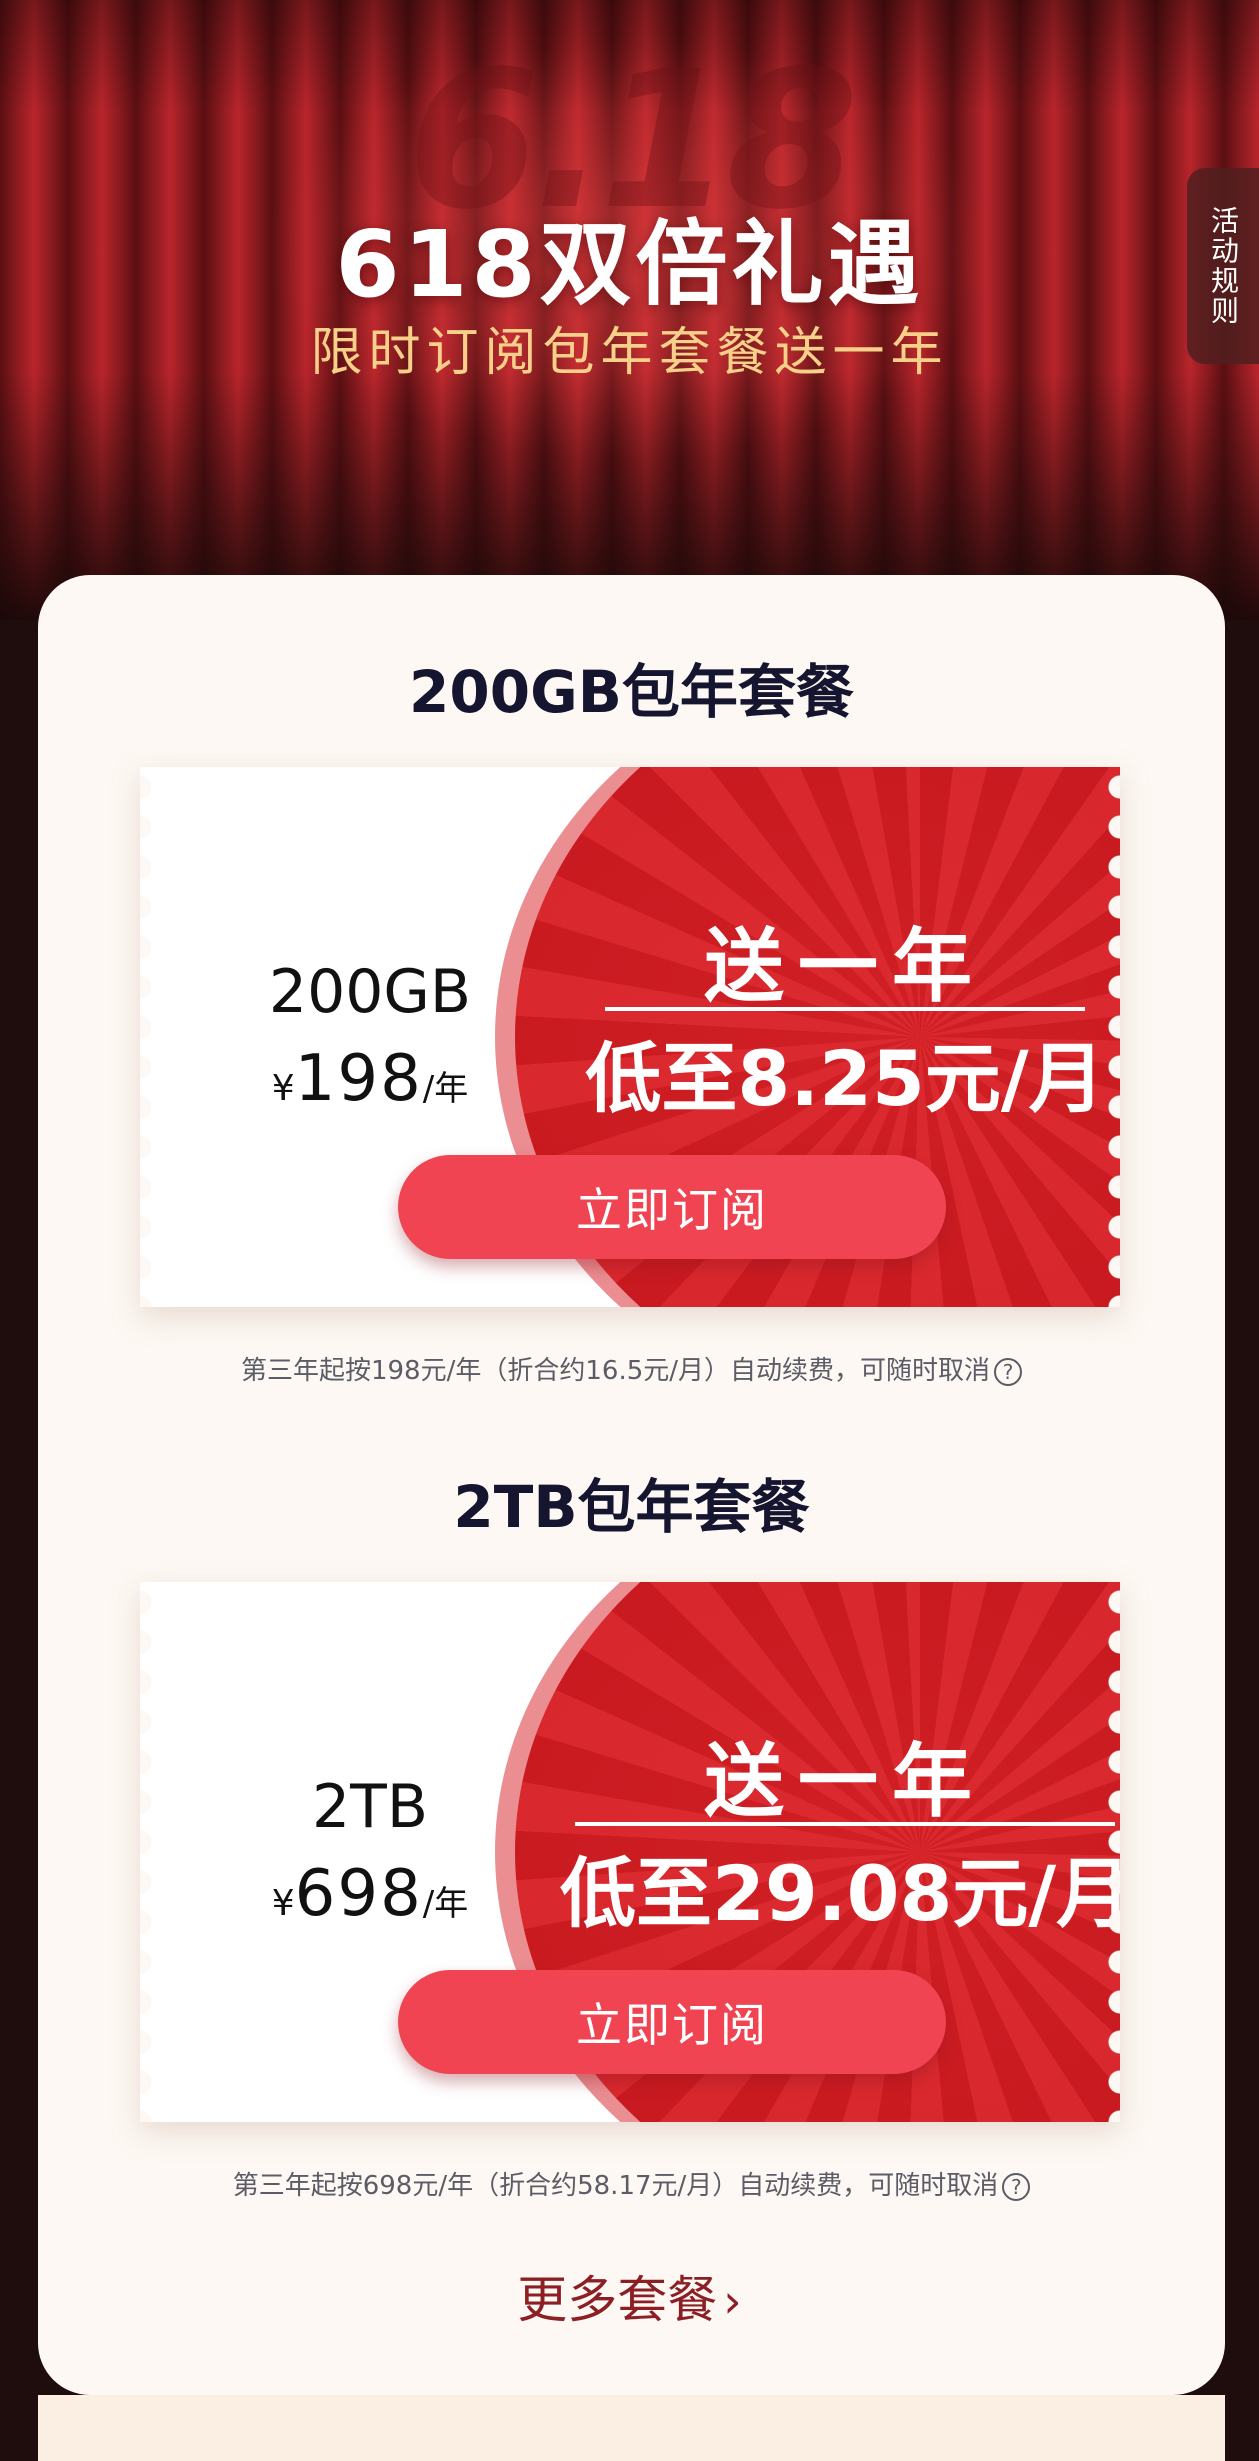  Describe the element at coordinates (615, 2186) in the screenshot. I see `renewal-note: 第三年起按698元/年（折合约58.17元/月）自动续费，可随时取消` at that location.